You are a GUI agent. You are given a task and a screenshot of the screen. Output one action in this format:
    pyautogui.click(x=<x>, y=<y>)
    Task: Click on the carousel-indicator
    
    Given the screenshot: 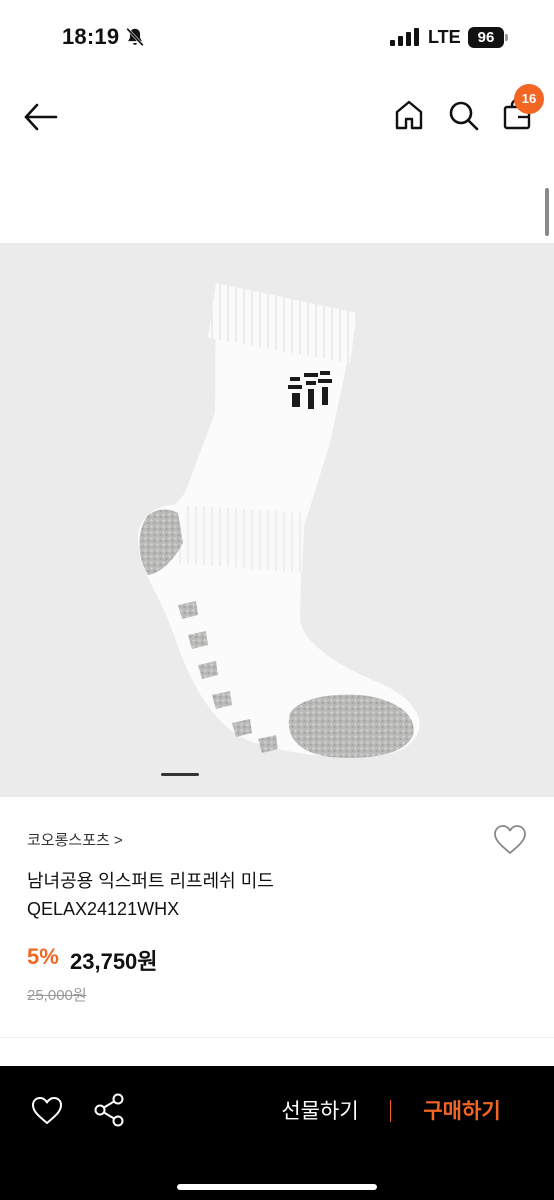 What is the action you would take?
    pyautogui.click(x=180, y=774)
    